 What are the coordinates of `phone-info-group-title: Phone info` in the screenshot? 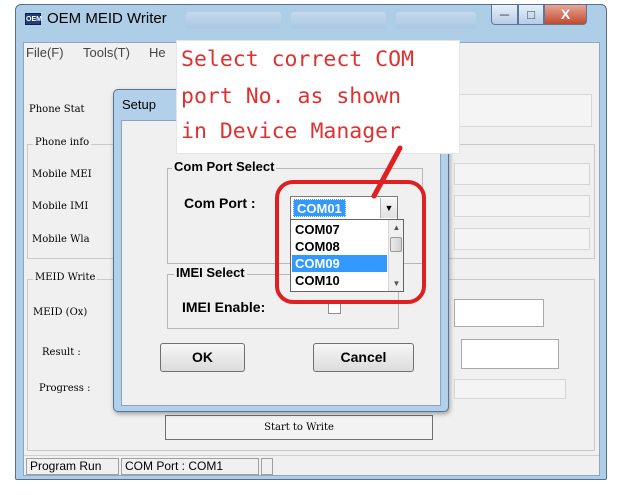 It's located at (62, 142).